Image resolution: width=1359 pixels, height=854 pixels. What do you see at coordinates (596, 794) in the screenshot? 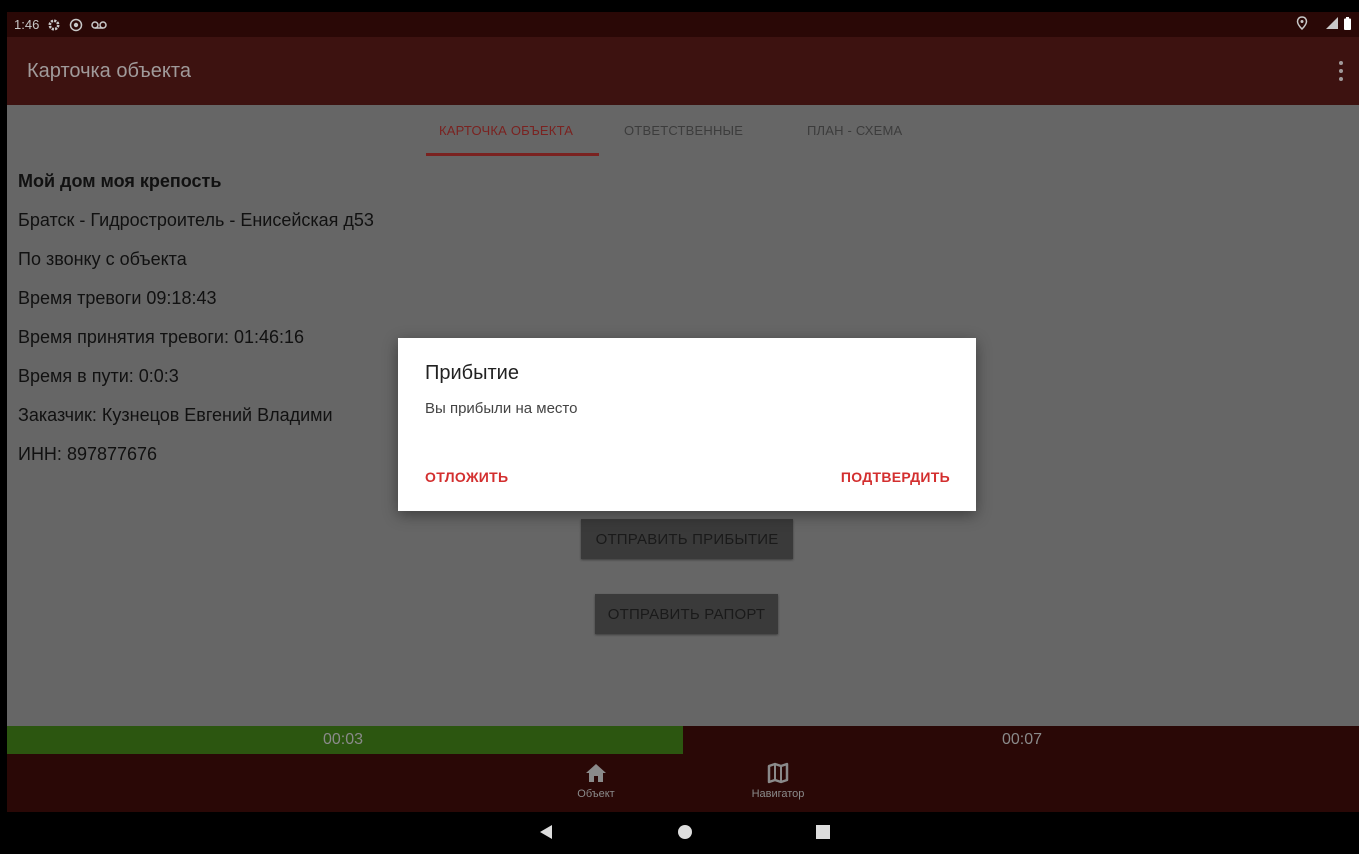
I see `nav-label-object: Объект` at bounding box center [596, 794].